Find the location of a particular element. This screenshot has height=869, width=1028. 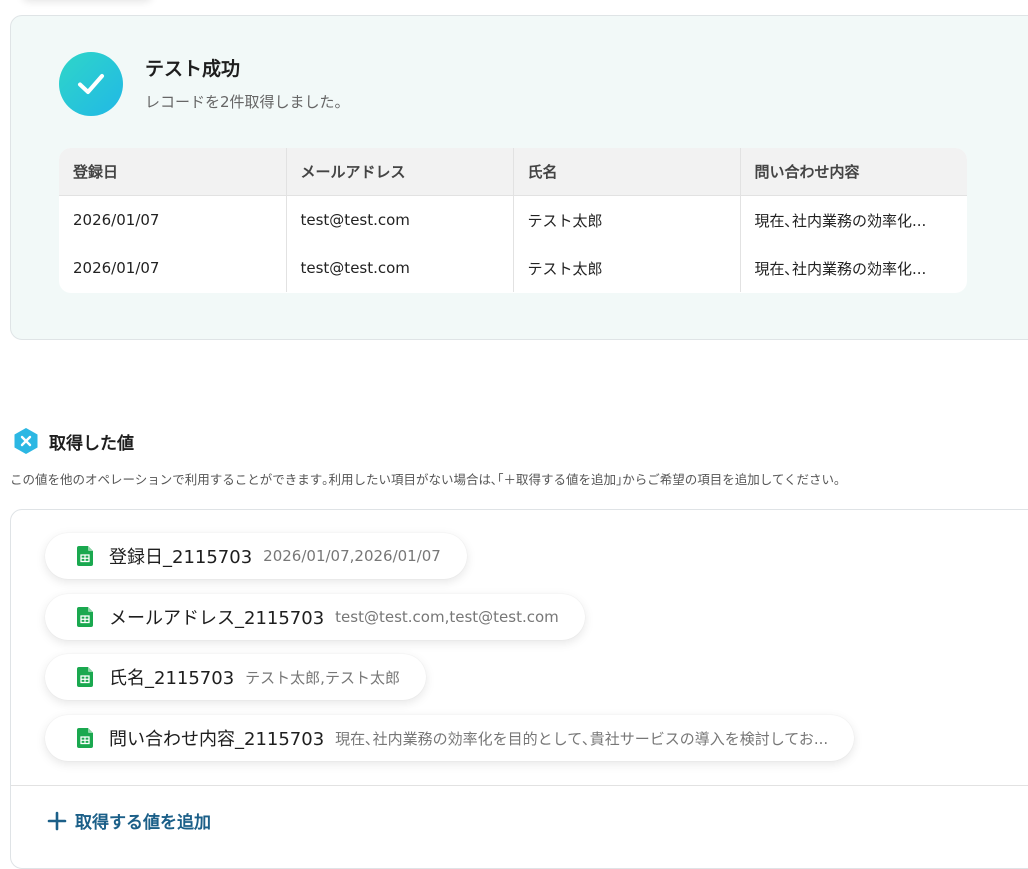

divider is located at coordinates (519, 785).